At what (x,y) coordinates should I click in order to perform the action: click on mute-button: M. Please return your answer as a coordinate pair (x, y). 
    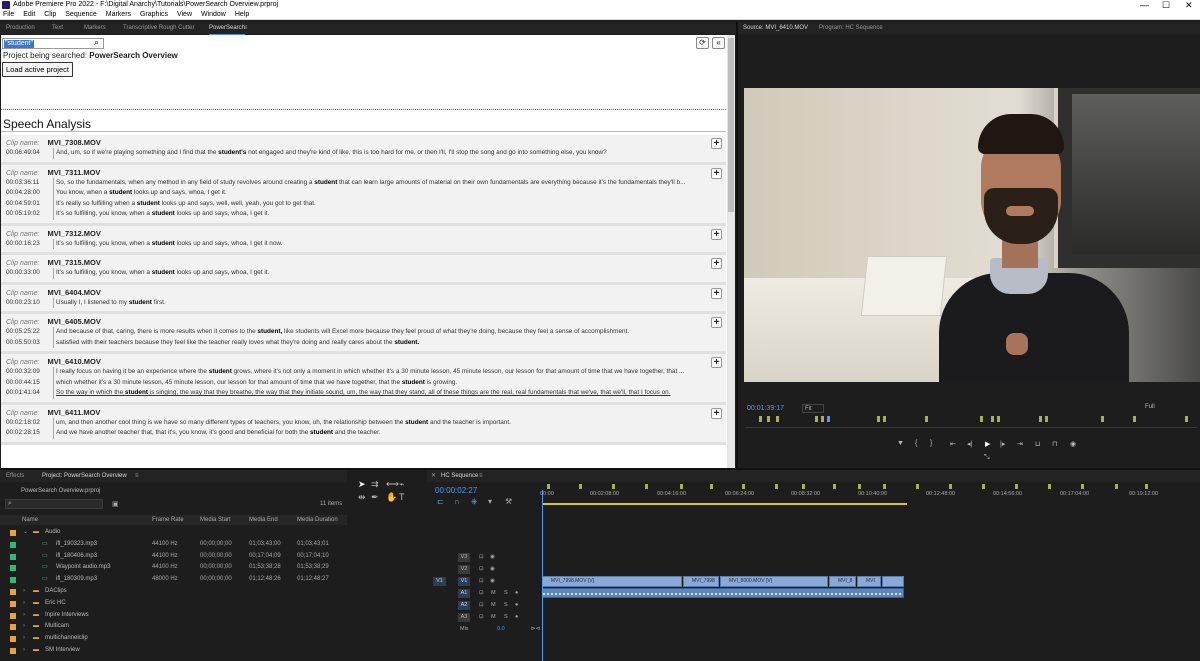
    Looking at the image, I should click on (493, 605).